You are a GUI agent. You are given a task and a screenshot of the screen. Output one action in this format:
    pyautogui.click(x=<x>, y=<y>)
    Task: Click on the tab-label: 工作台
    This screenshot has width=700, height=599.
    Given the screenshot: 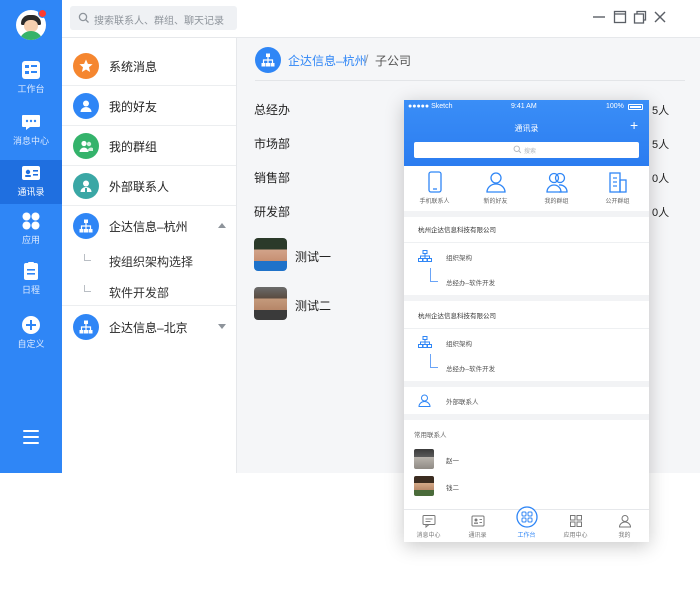 What is the action you would take?
    pyautogui.click(x=526, y=536)
    